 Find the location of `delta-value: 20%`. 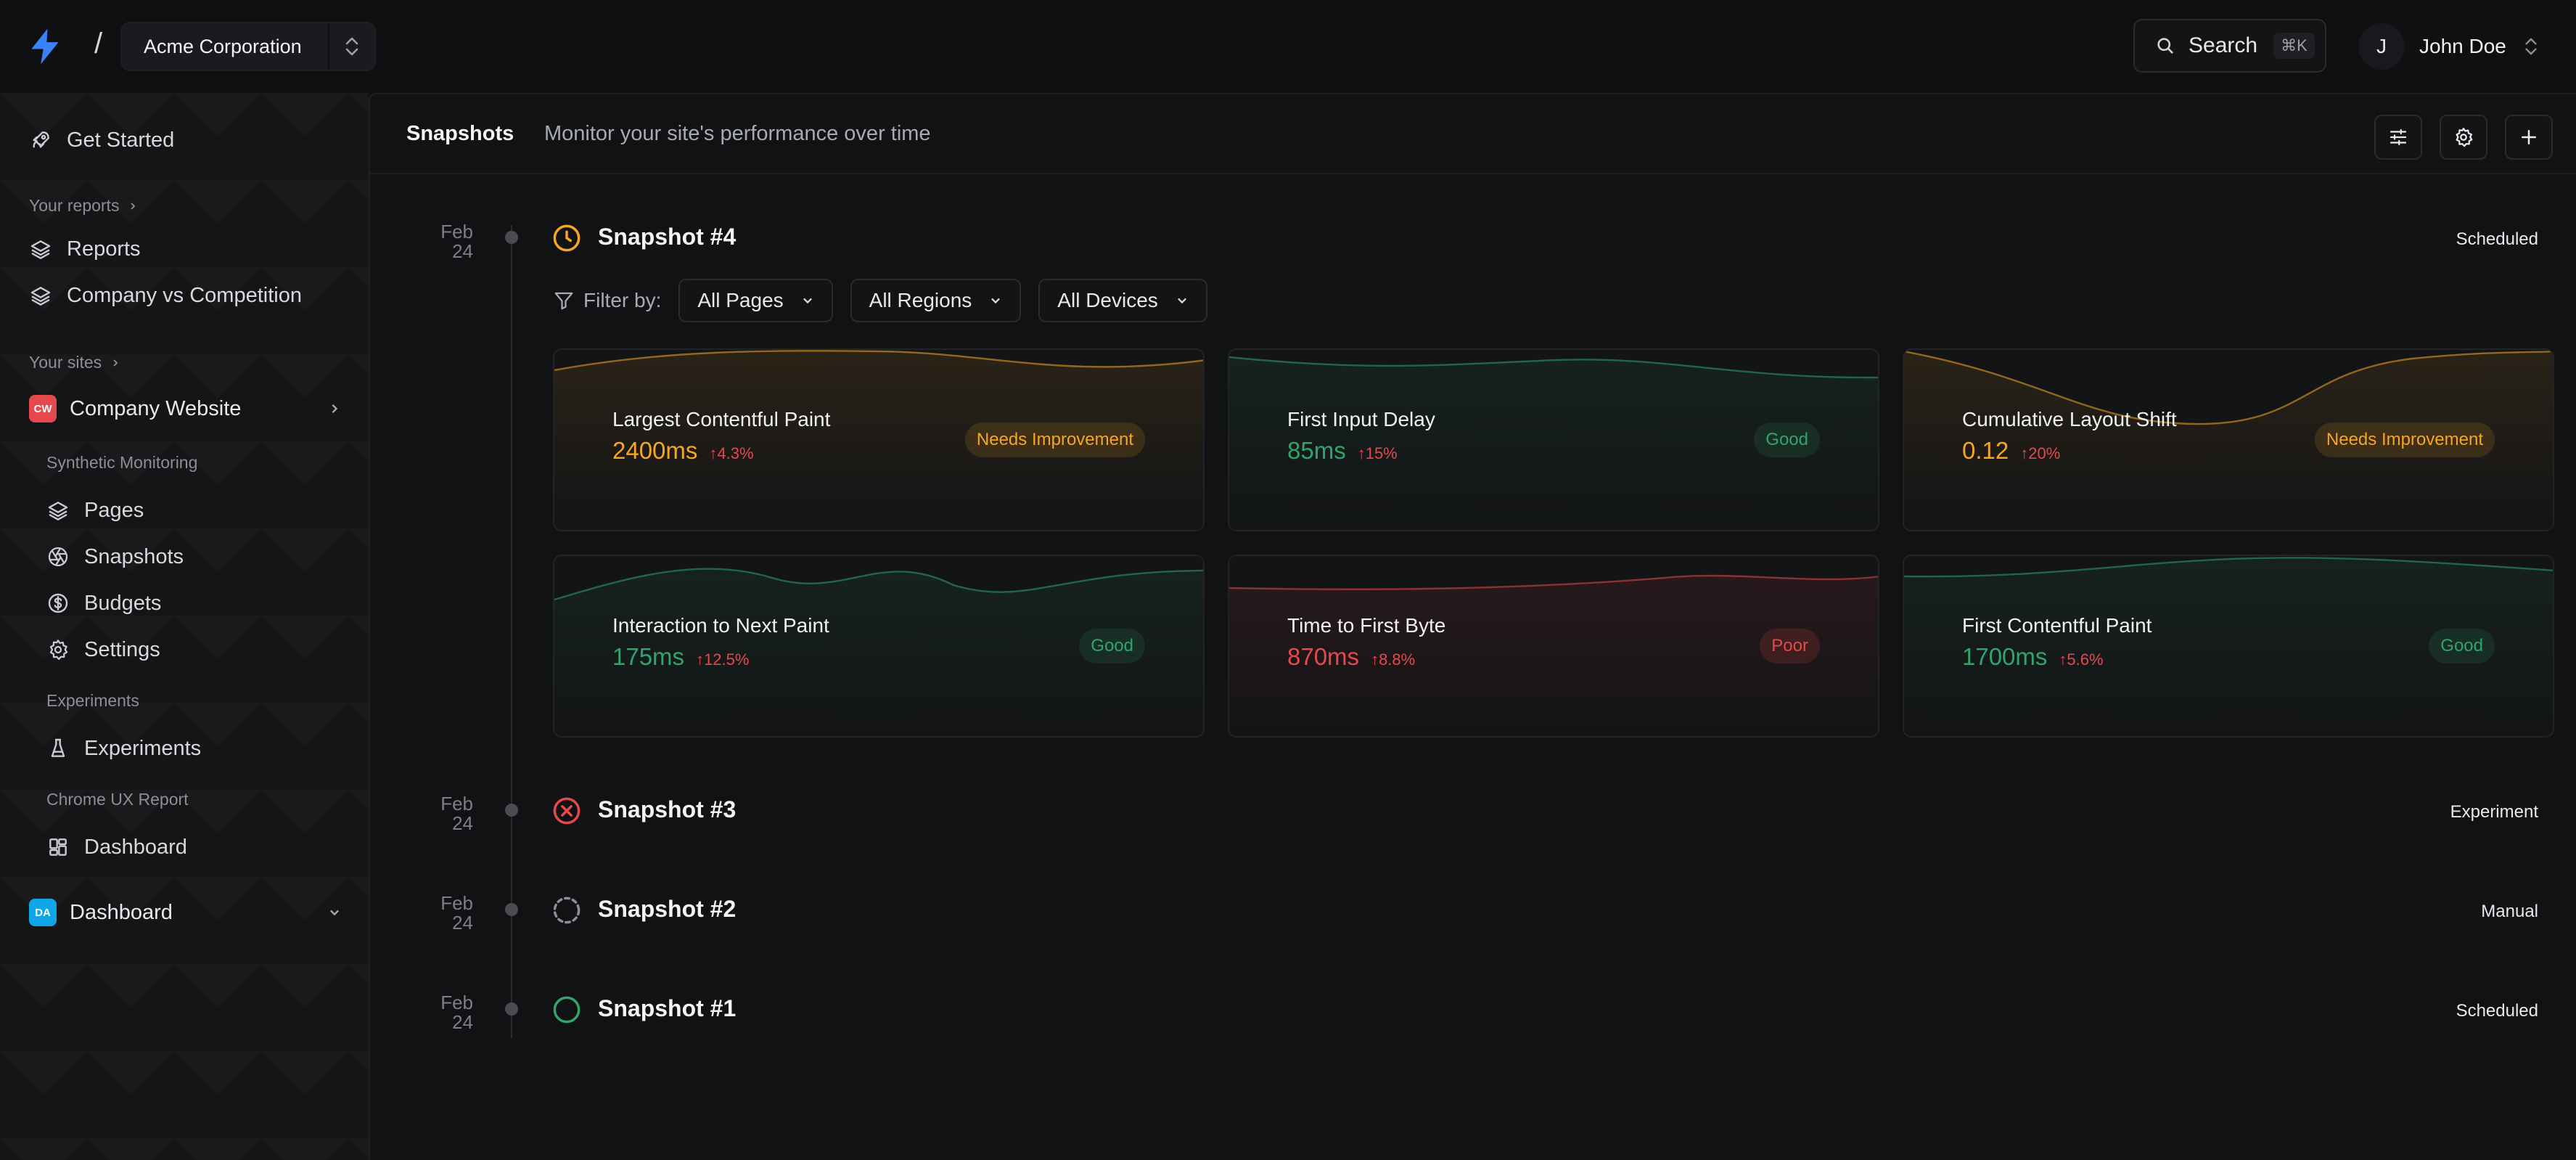

delta-value: 20% is located at coordinates (2044, 453).